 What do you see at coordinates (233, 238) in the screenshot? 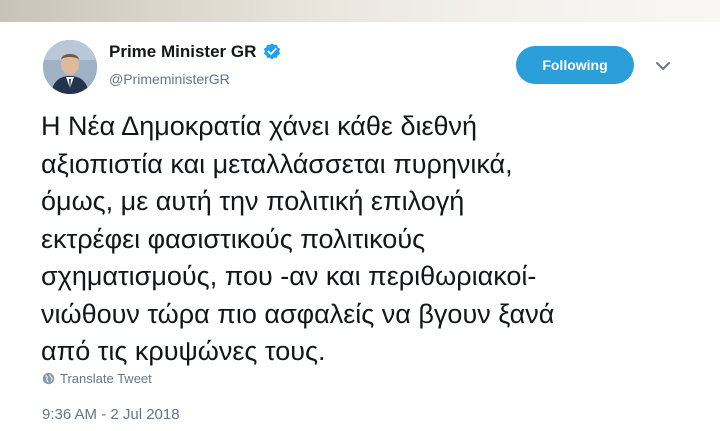
I see `tweet-text-line: εκτρέφει φασιστικούς πολιτικούς` at bounding box center [233, 238].